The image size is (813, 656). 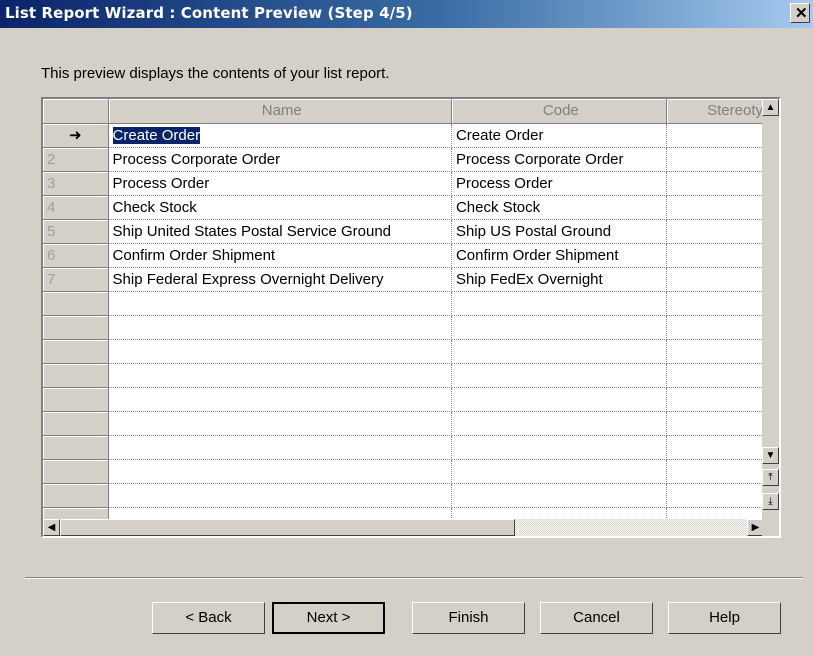 What do you see at coordinates (76, 255) in the screenshot?
I see `row-number: 6` at bounding box center [76, 255].